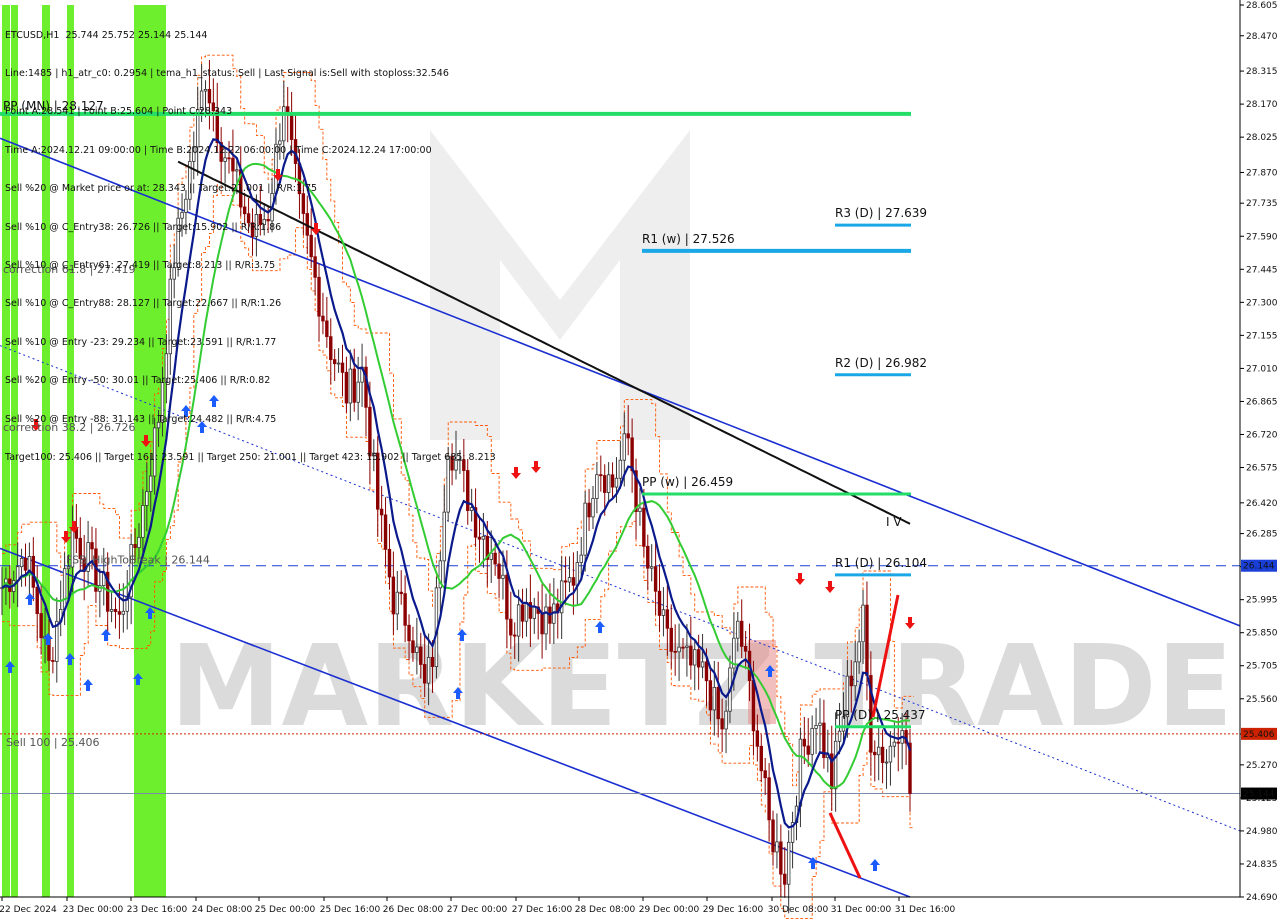 The width and height of the screenshot is (1280, 920). Describe the element at coordinates (1262, 270) in the screenshot. I see `price-tick-label: 27.445` at that location.